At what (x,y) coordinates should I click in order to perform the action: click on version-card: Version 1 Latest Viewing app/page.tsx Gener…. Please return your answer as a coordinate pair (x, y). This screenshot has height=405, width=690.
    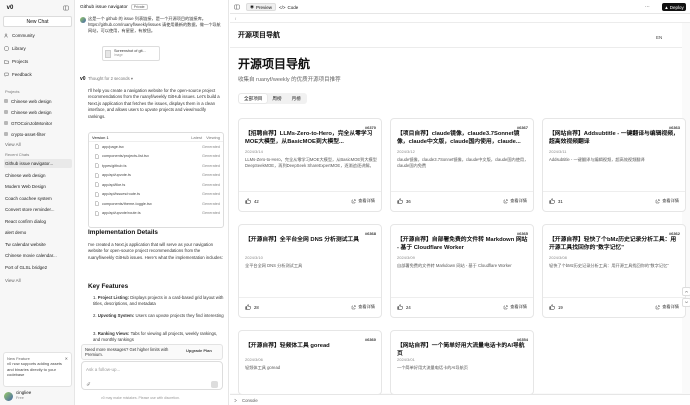
    Looking at the image, I should click on (156, 180).